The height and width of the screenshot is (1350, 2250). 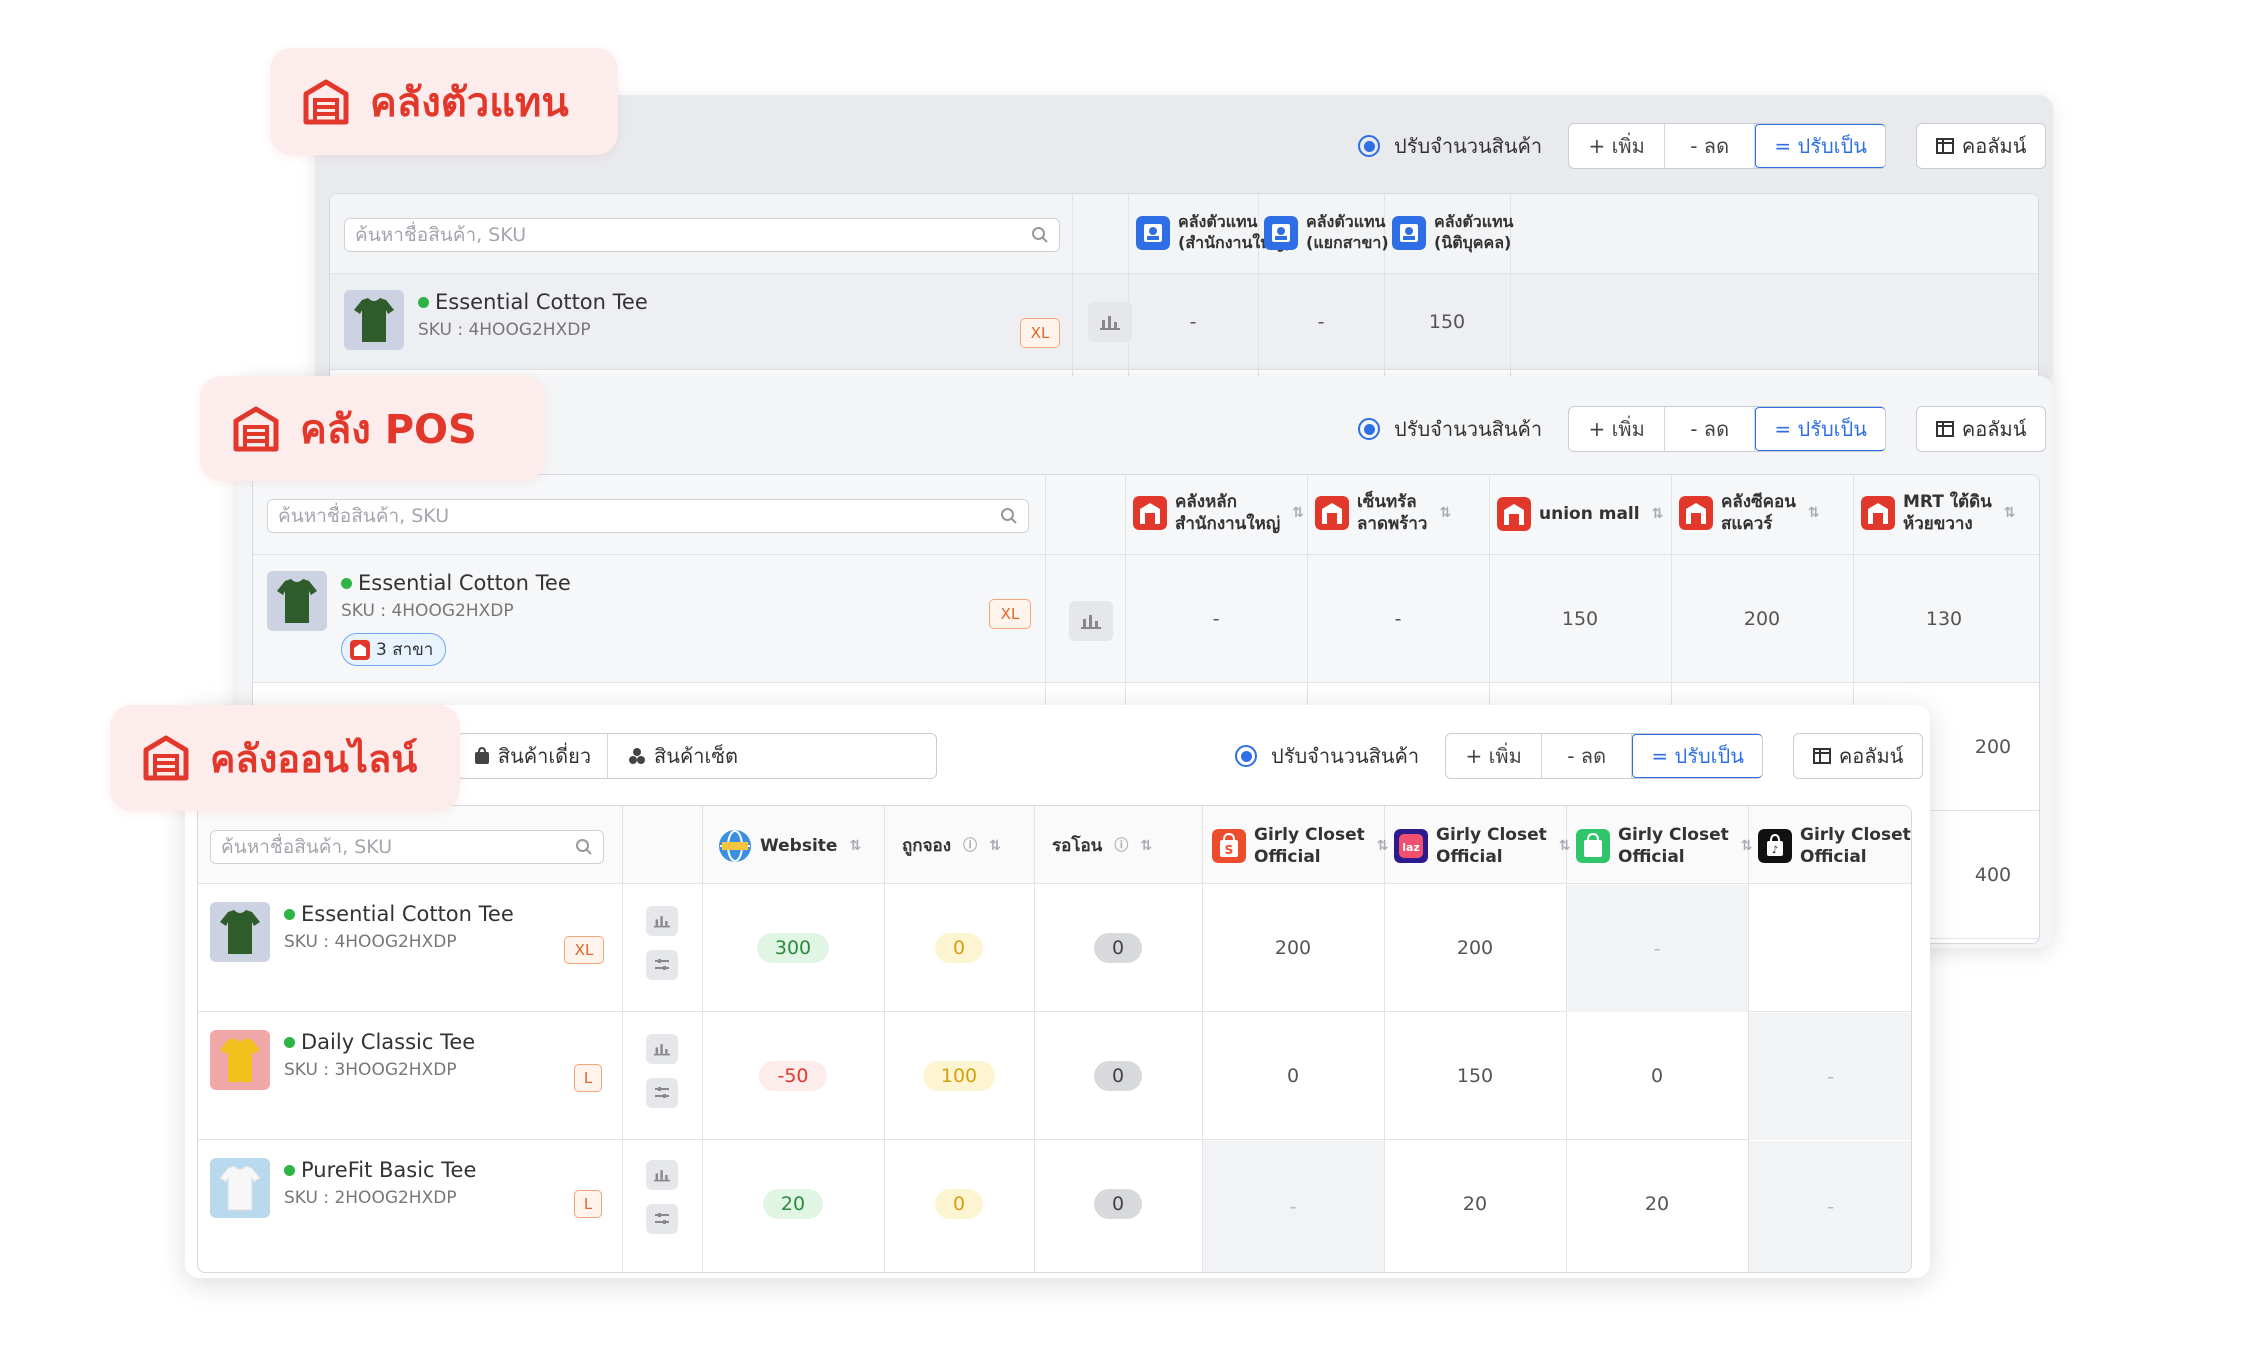 What do you see at coordinates (342, 1060) in the screenshot?
I see `product-cell: Daily Classic Tee SKU : 3HOOG2HXDP` at bounding box center [342, 1060].